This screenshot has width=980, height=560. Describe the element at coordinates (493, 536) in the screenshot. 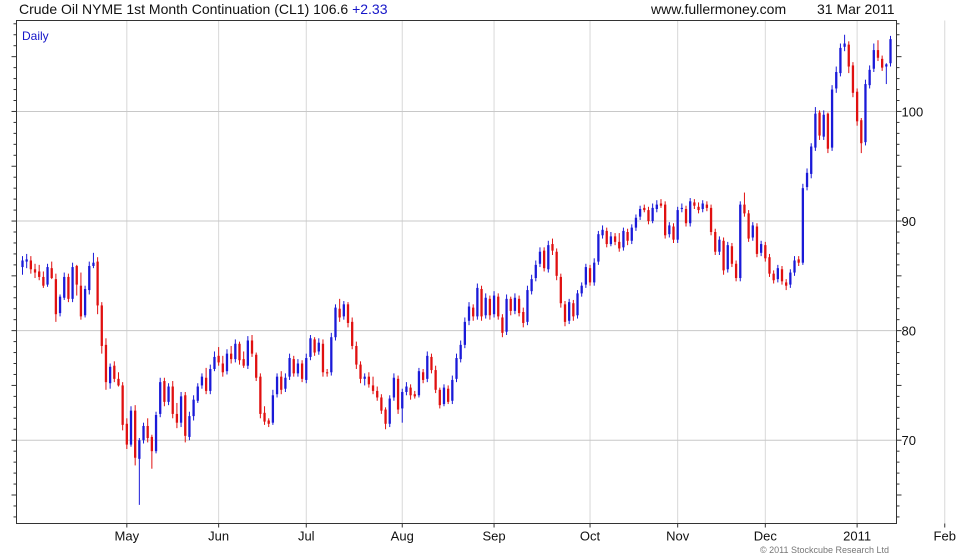

I see `x-tick-label: Sep` at that location.